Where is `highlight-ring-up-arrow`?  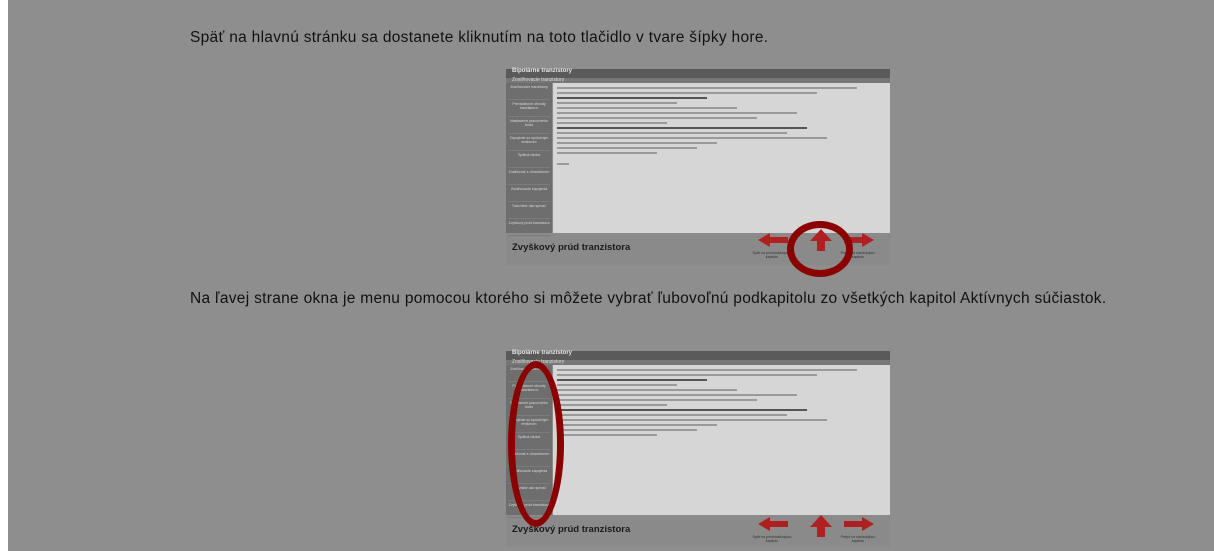
highlight-ring-up-arrow is located at coordinates (820, 249).